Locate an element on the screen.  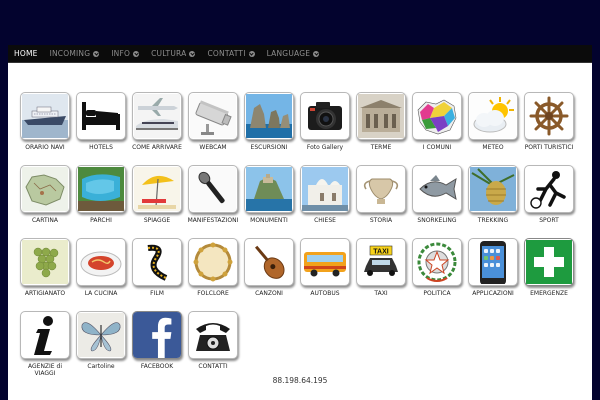
butterfly-postcard-icon is located at coordinates (101, 335).